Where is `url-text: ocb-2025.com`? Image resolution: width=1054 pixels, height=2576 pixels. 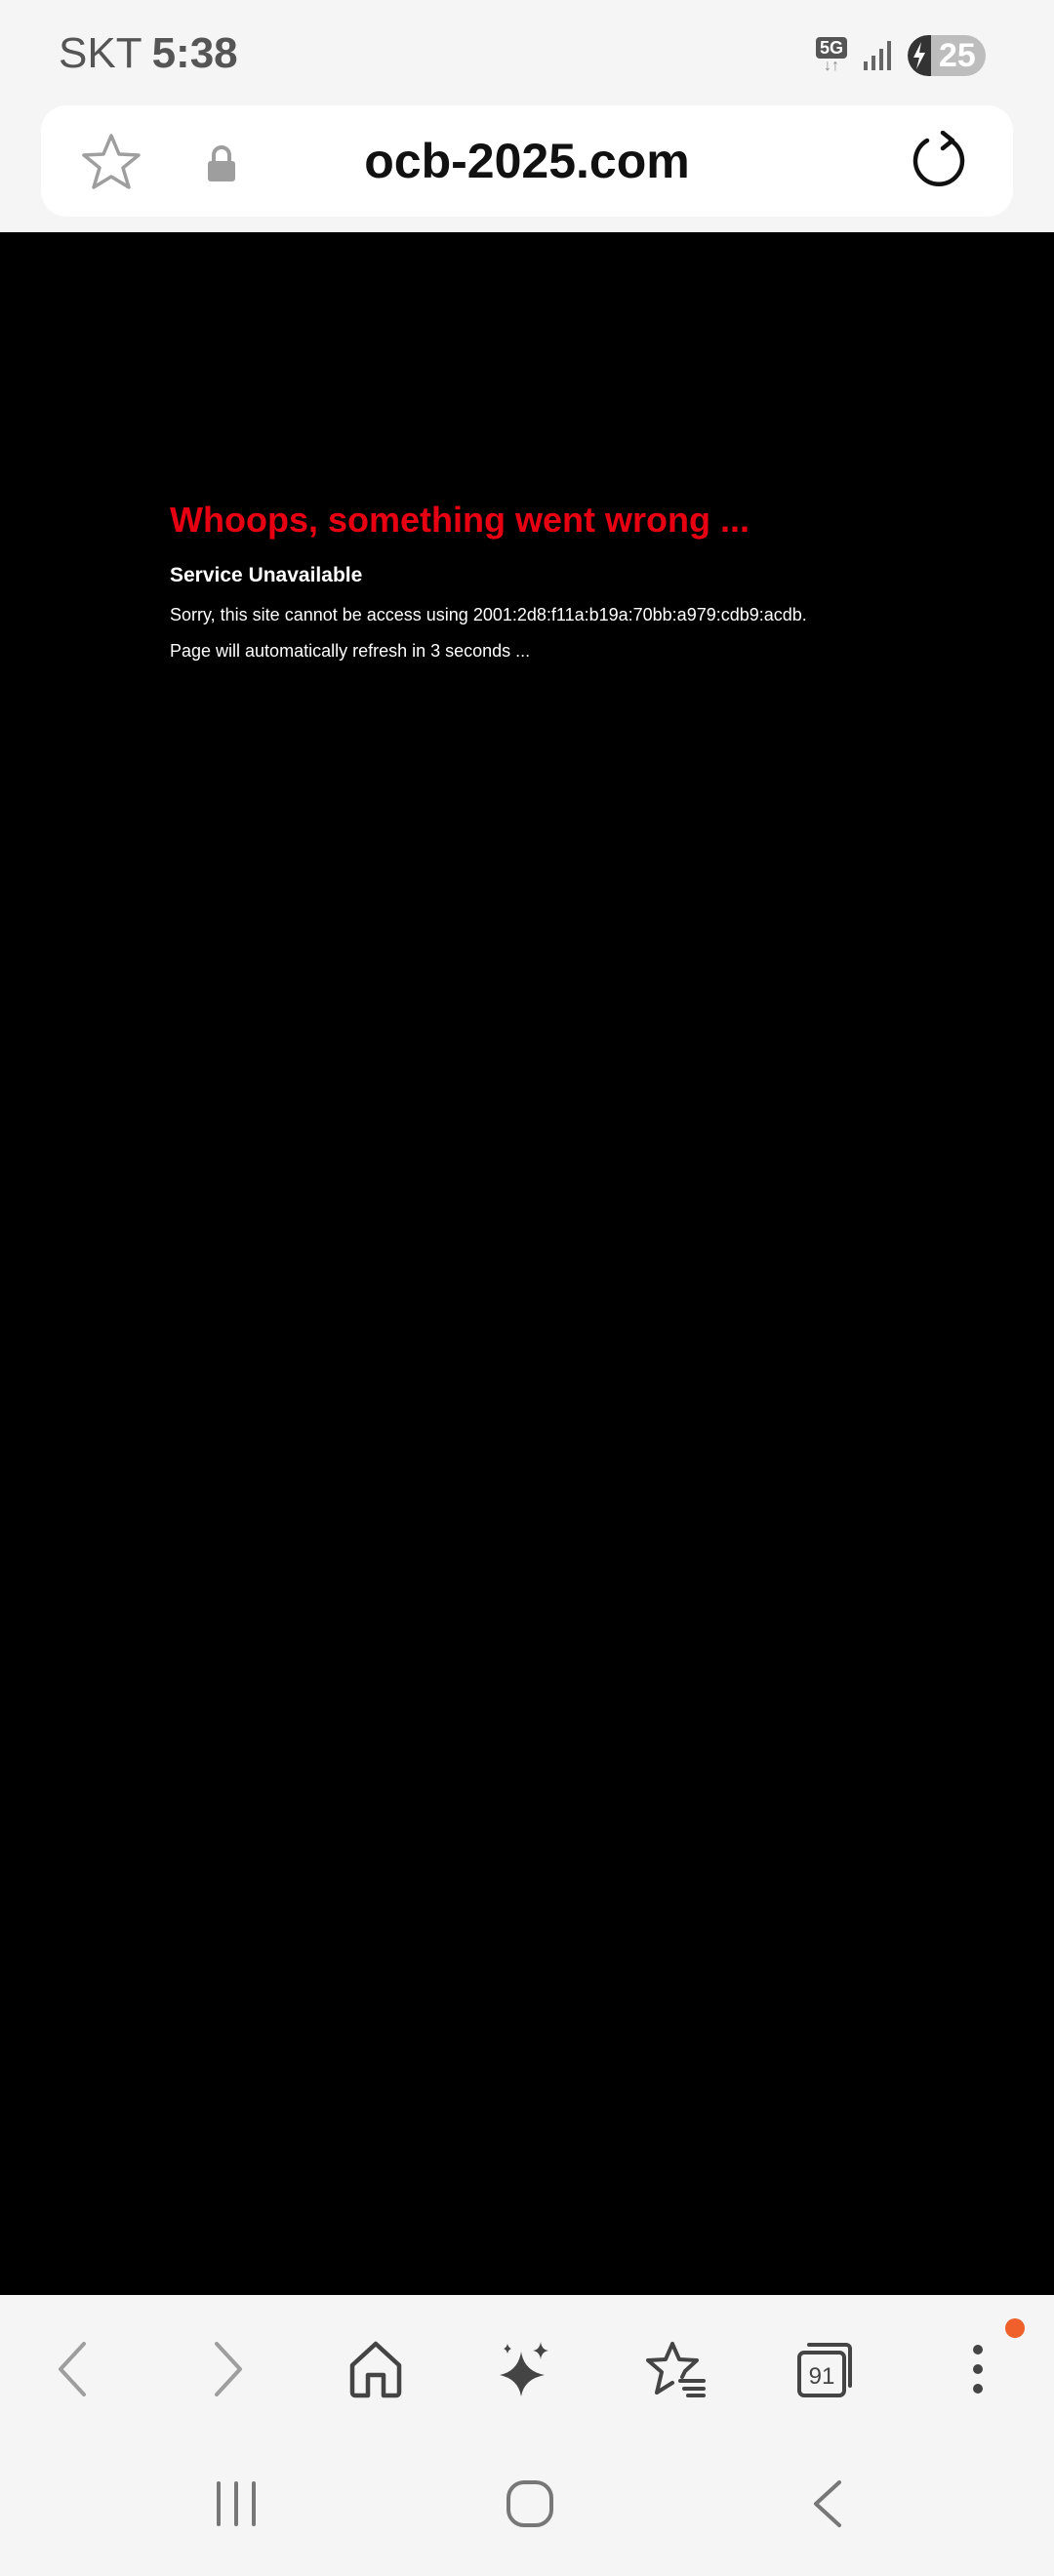
url-text: ocb-2025.com is located at coordinates (527, 161).